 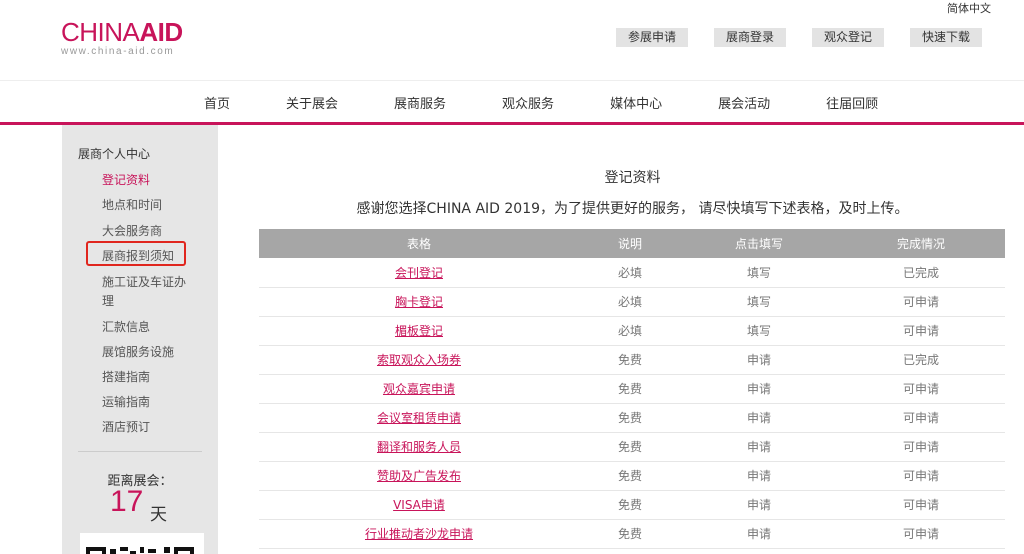 What do you see at coordinates (144, 281) in the screenshot?
I see `sidebar-item-permits: 施工证及车证办` at bounding box center [144, 281].